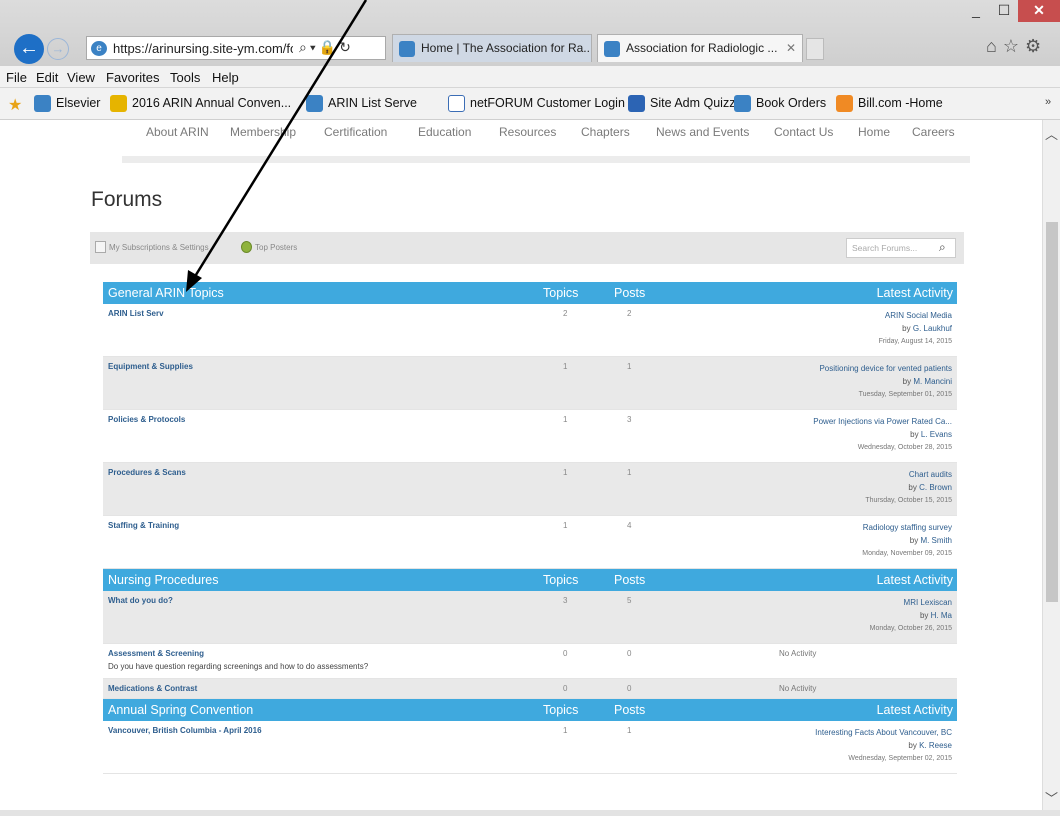 This screenshot has height=816, width=1060. I want to click on nav-divider, so click(546, 159).